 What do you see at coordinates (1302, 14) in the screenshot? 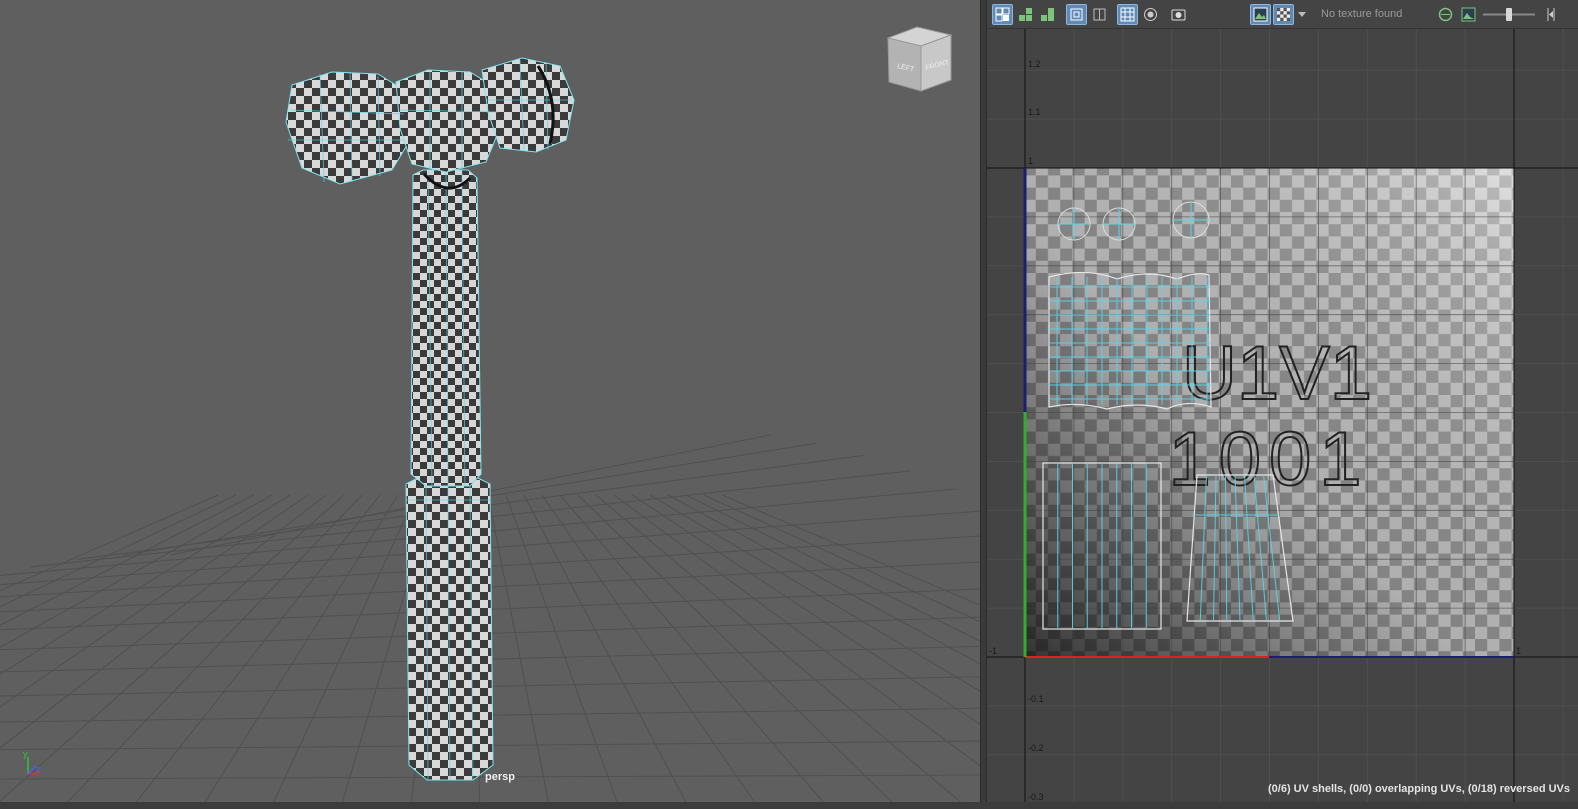
I see `dropdown-icon` at bounding box center [1302, 14].